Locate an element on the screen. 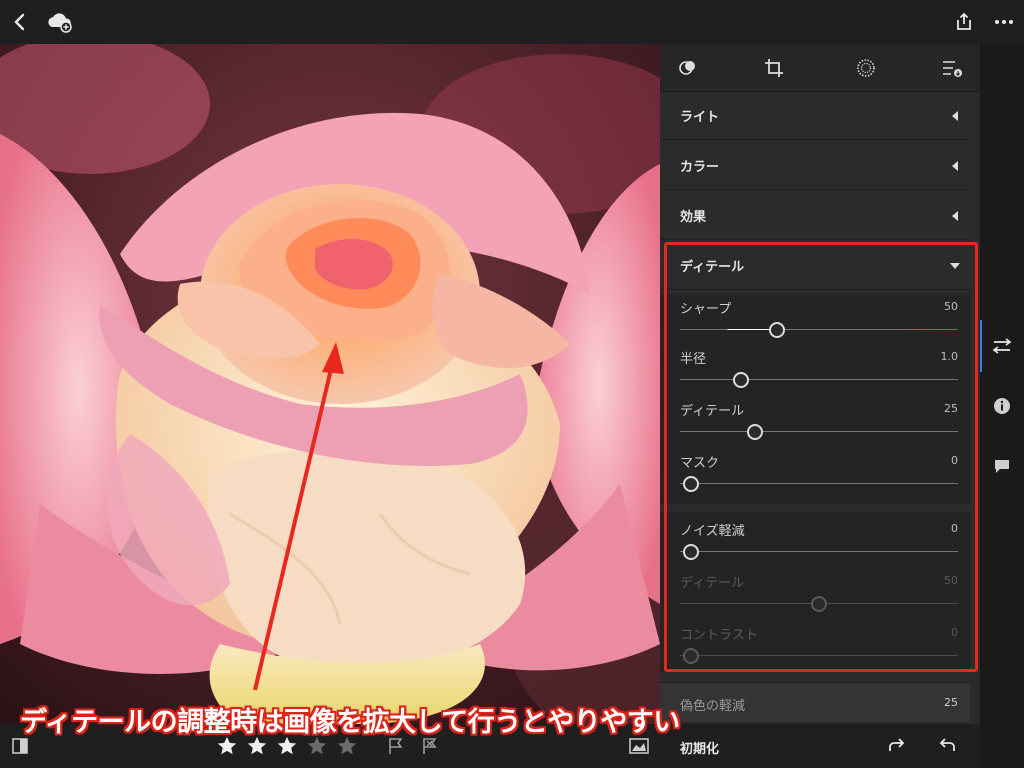  redo-icon is located at coordinates (897, 746).